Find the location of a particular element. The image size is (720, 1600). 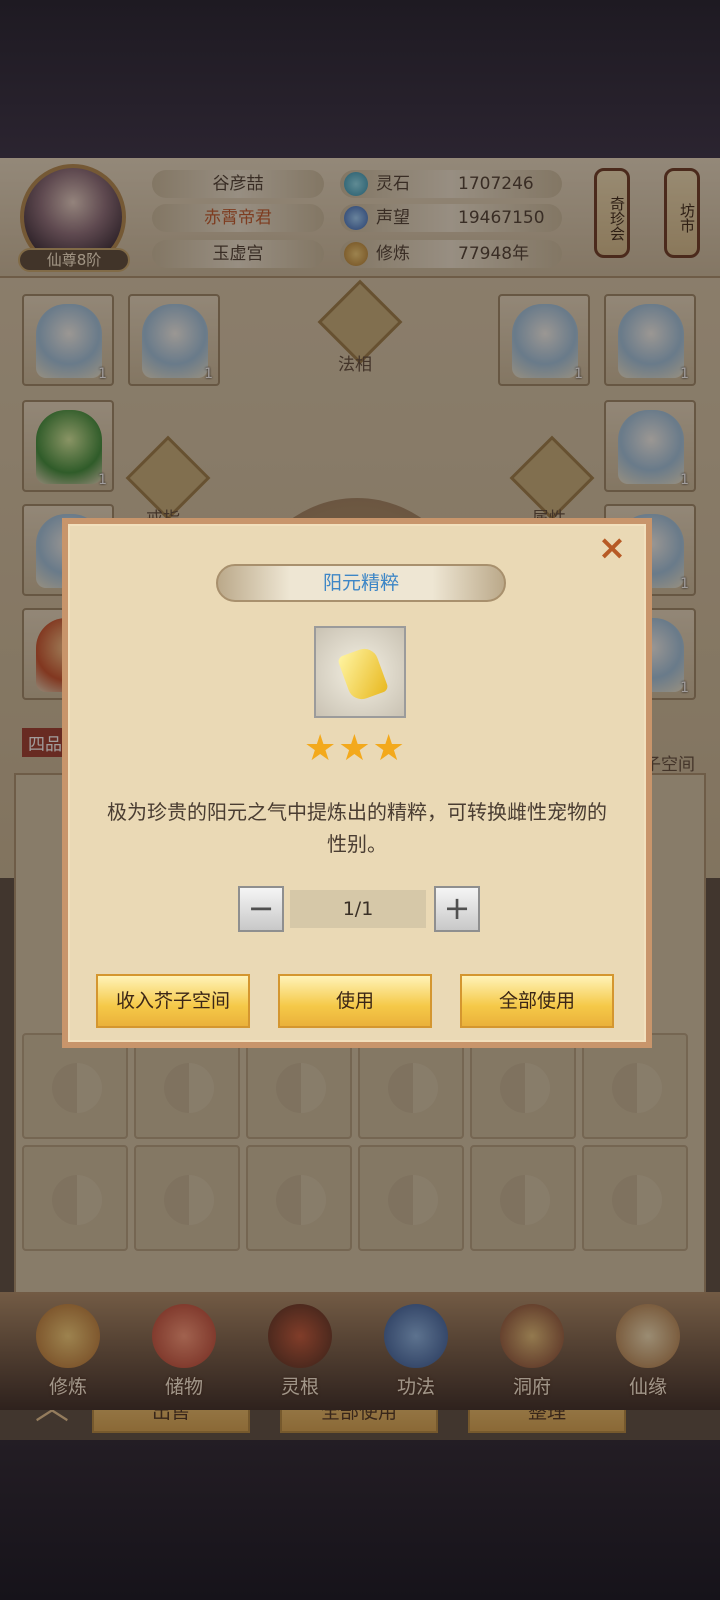

close-icon: × is located at coordinates (612, 548).